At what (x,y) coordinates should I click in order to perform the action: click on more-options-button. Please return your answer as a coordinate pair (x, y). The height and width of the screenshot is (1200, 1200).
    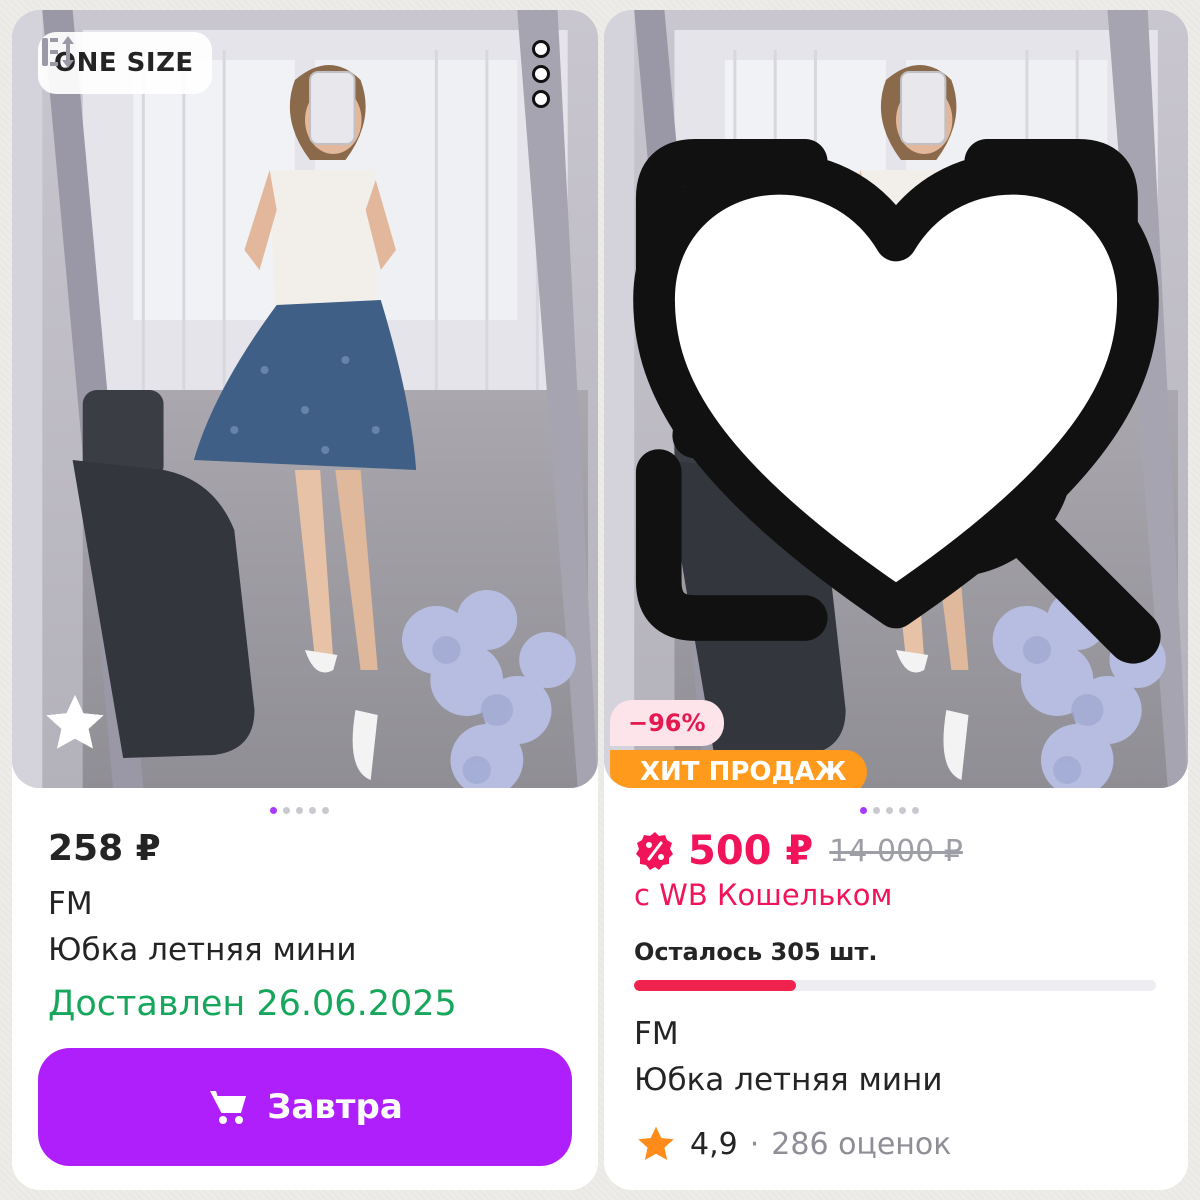
    Looking at the image, I should click on (541, 74).